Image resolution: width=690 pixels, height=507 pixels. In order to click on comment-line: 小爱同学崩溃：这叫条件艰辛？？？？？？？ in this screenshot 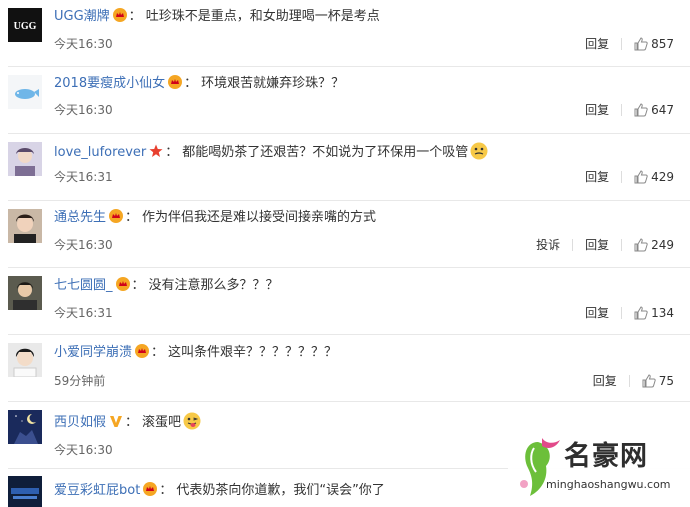, I will do `click(196, 352)`.